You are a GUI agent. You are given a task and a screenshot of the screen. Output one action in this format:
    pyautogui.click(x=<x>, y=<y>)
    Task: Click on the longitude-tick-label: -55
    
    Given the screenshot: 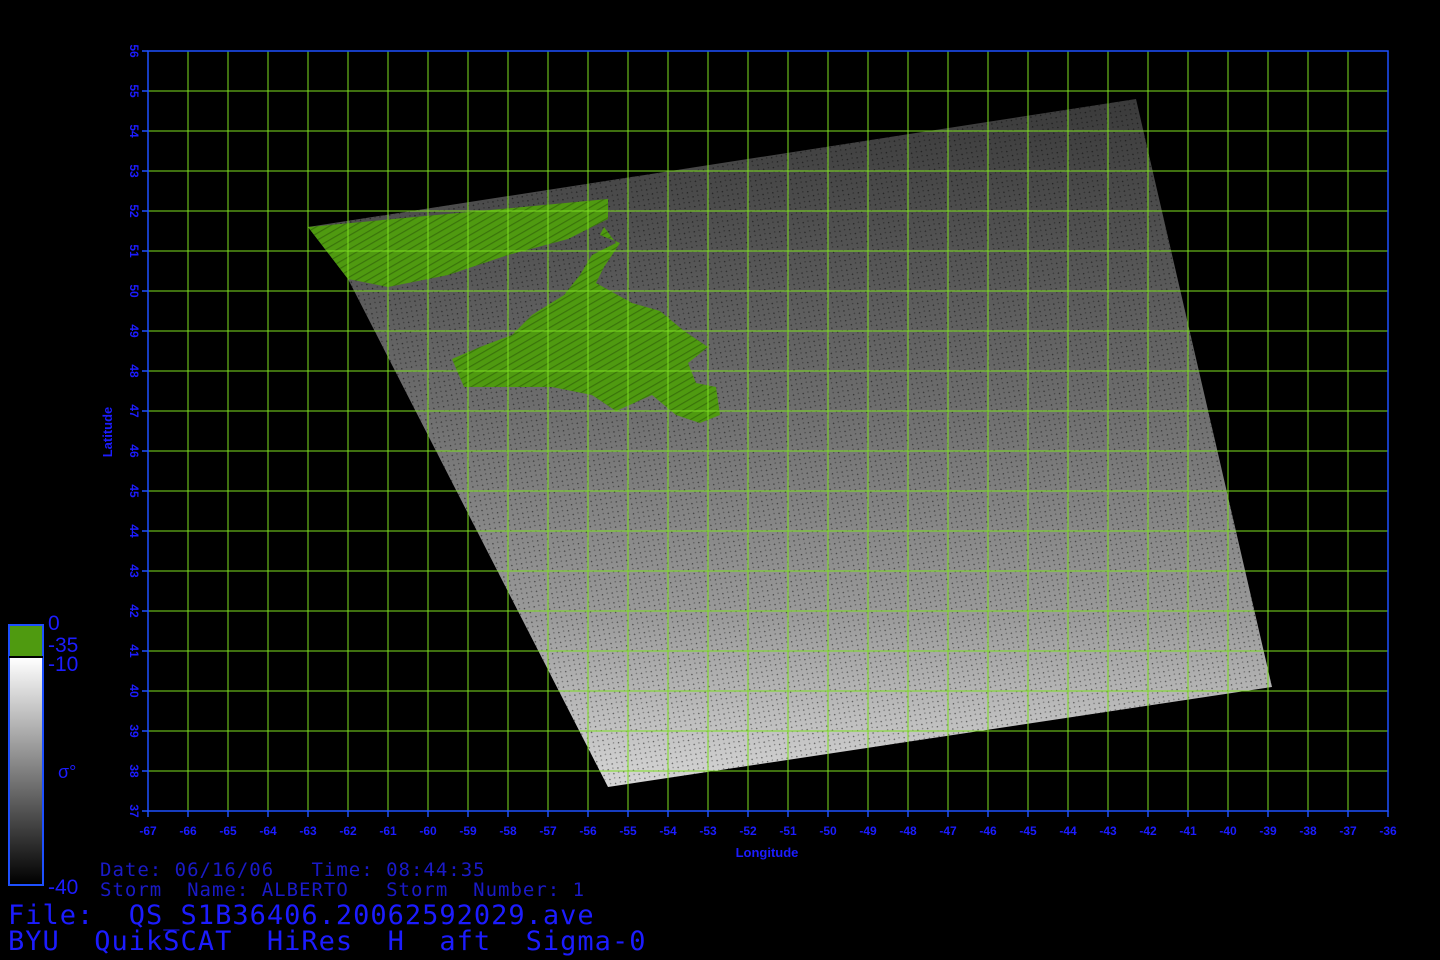 What is the action you would take?
    pyautogui.click(x=628, y=831)
    